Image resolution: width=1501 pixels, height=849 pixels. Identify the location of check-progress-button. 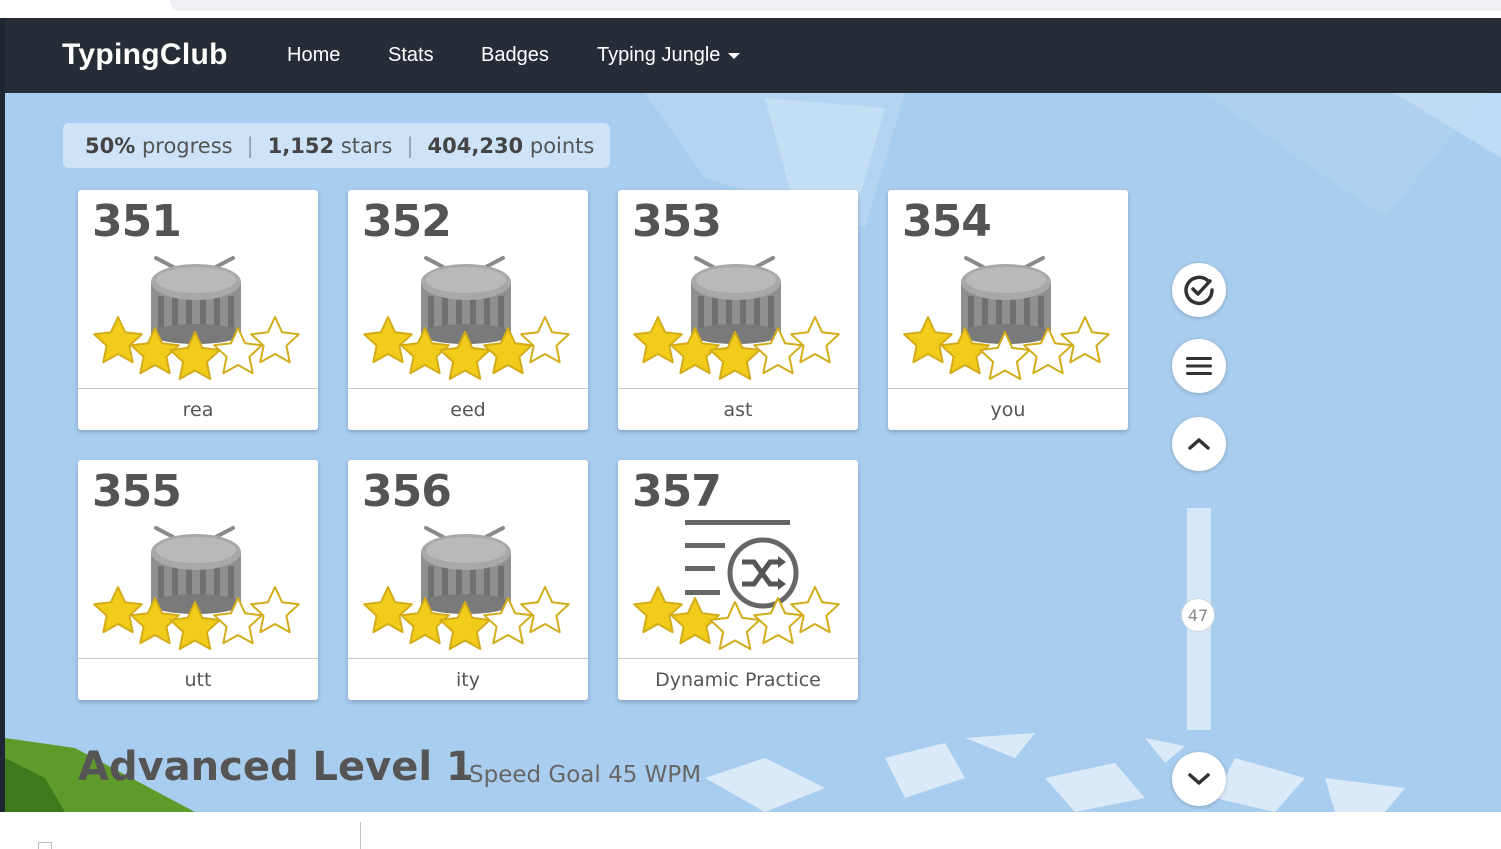
(1199, 290).